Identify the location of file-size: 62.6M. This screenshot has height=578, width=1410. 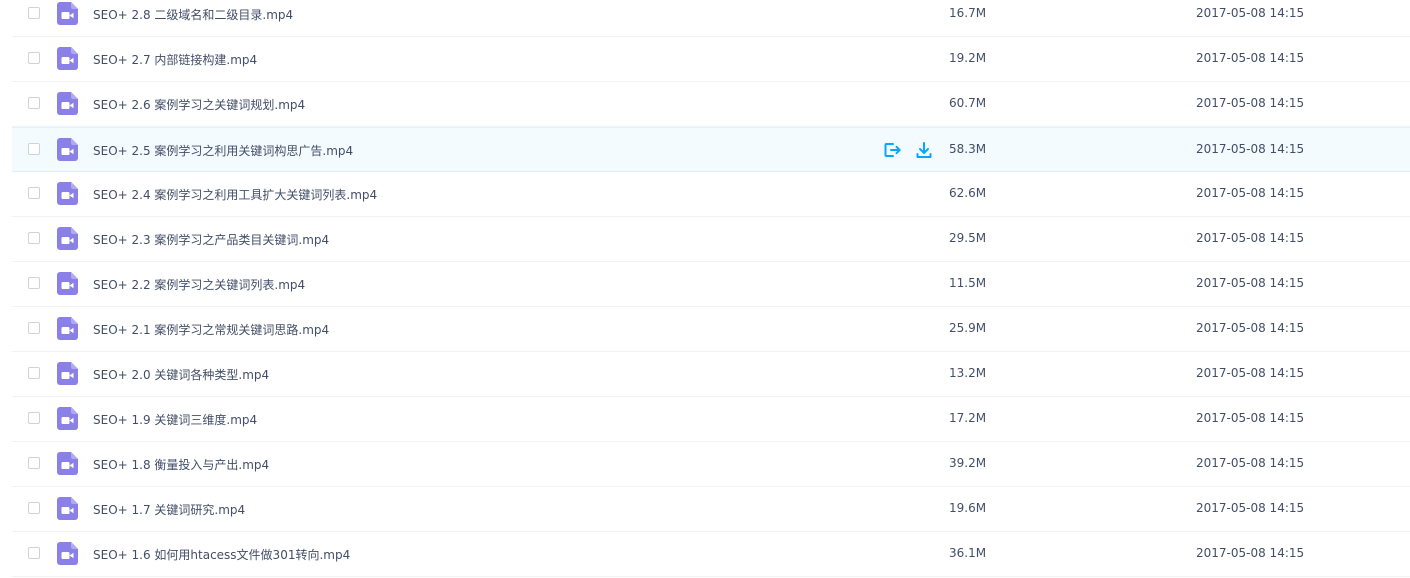
(968, 193).